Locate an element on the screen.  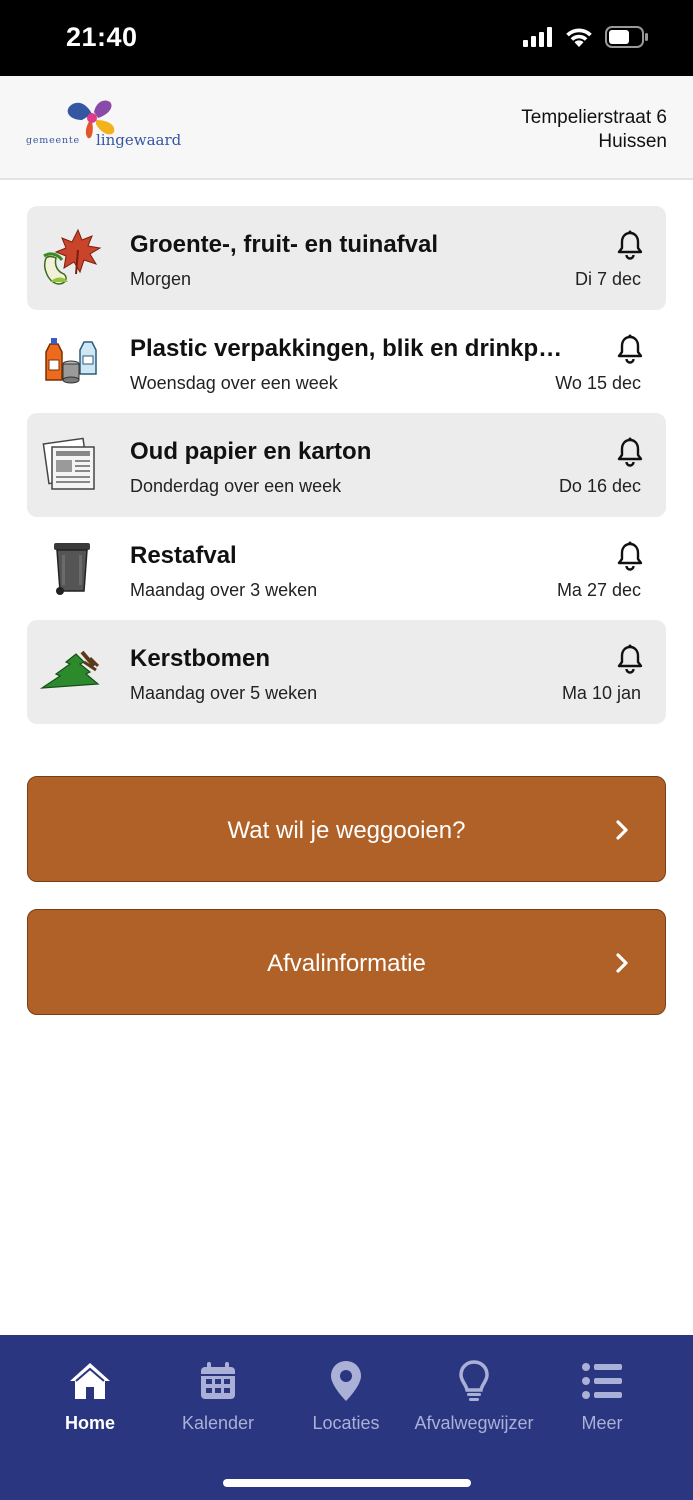
what-to-throw-away-label: Wat wil je weggooien? is located at coordinates (346, 830).